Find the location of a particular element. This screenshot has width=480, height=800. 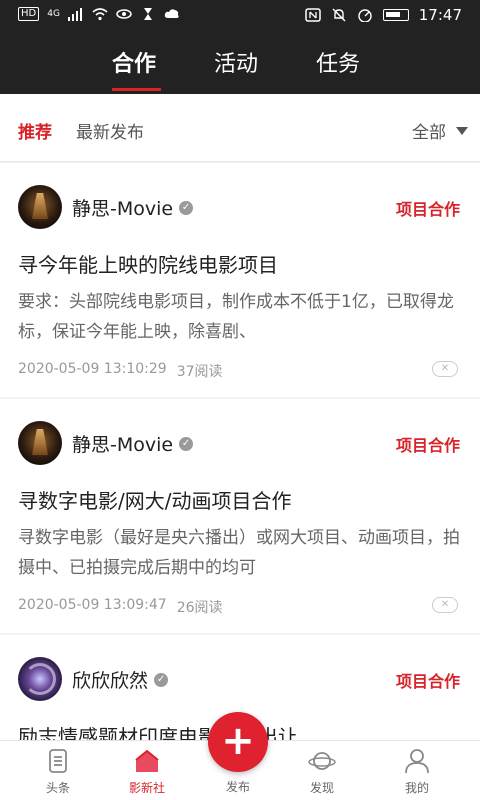

tab-cooperation: 合作 is located at coordinates (134, 62).